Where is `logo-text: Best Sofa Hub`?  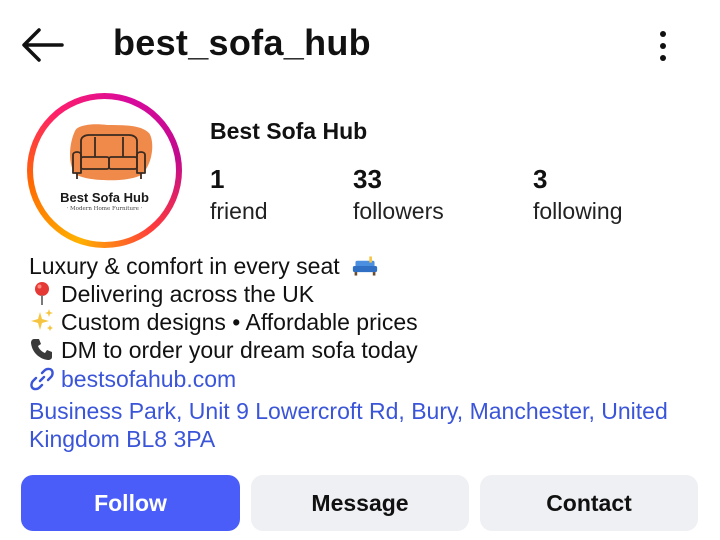 logo-text: Best Sofa Hub is located at coordinates (104, 197).